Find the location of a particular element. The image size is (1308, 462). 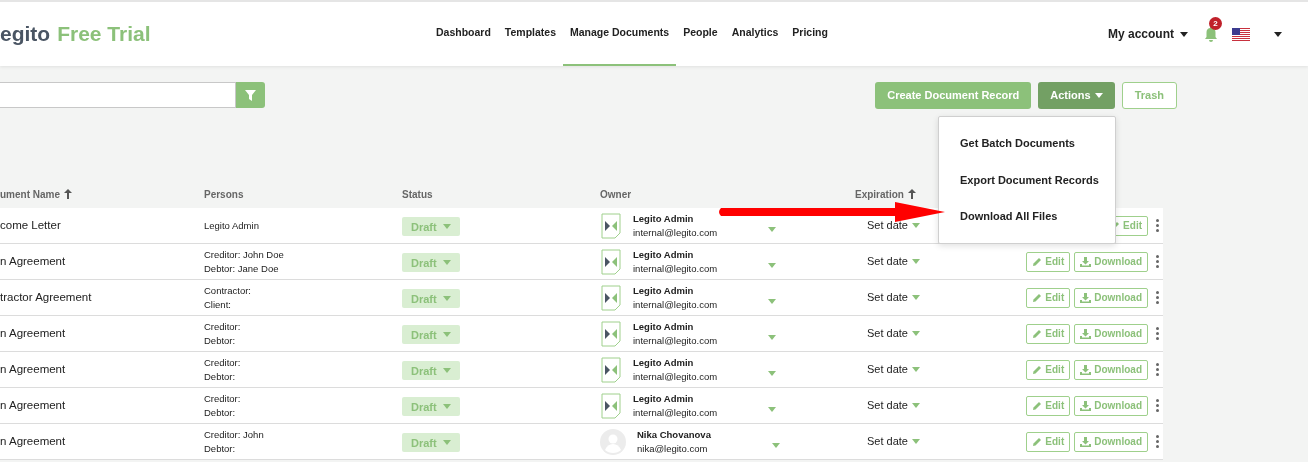

nav-tab: Analytics is located at coordinates (755, 34).